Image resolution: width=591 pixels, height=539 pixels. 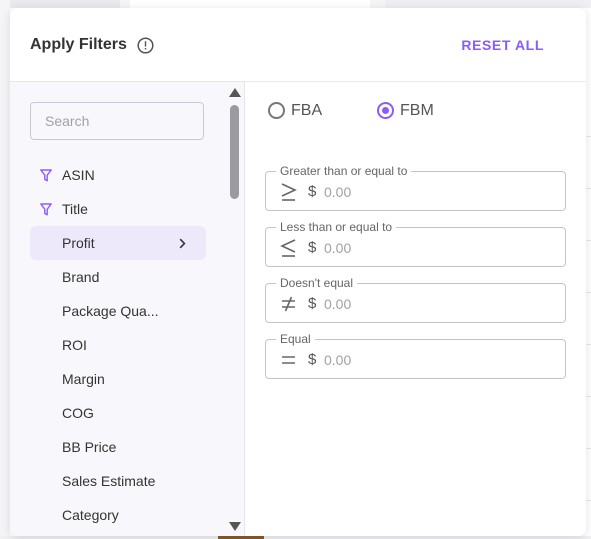 I want to click on filter-item-label: ROI, so click(x=74, y=345).